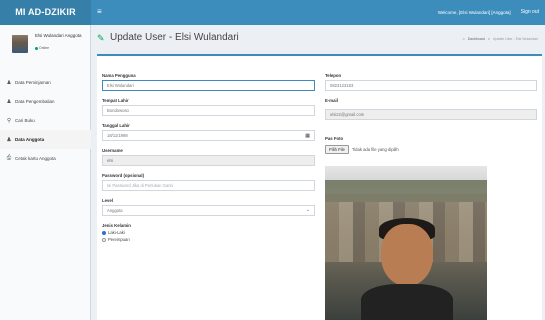  Describe the element at coordinates (208, 185) in the screenshot. I see `password-input: Isi Password Jika di Perlukan Ganti` at that location.